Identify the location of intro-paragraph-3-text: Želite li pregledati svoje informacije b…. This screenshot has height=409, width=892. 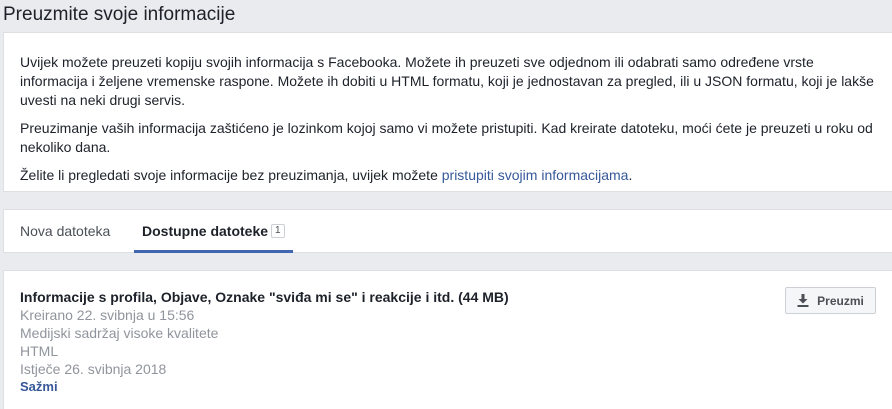
(231, 175).